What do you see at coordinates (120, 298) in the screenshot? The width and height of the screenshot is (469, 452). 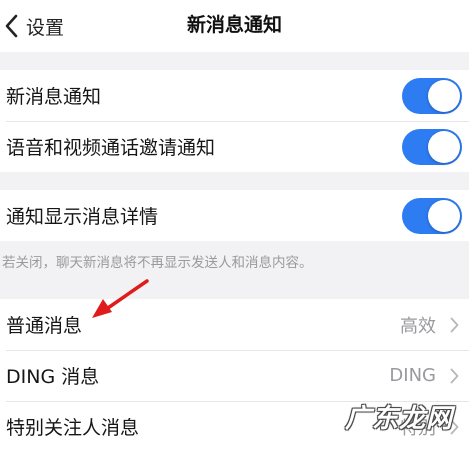 I see `annotation-arrow-icon` at bounding box center [120, 298].